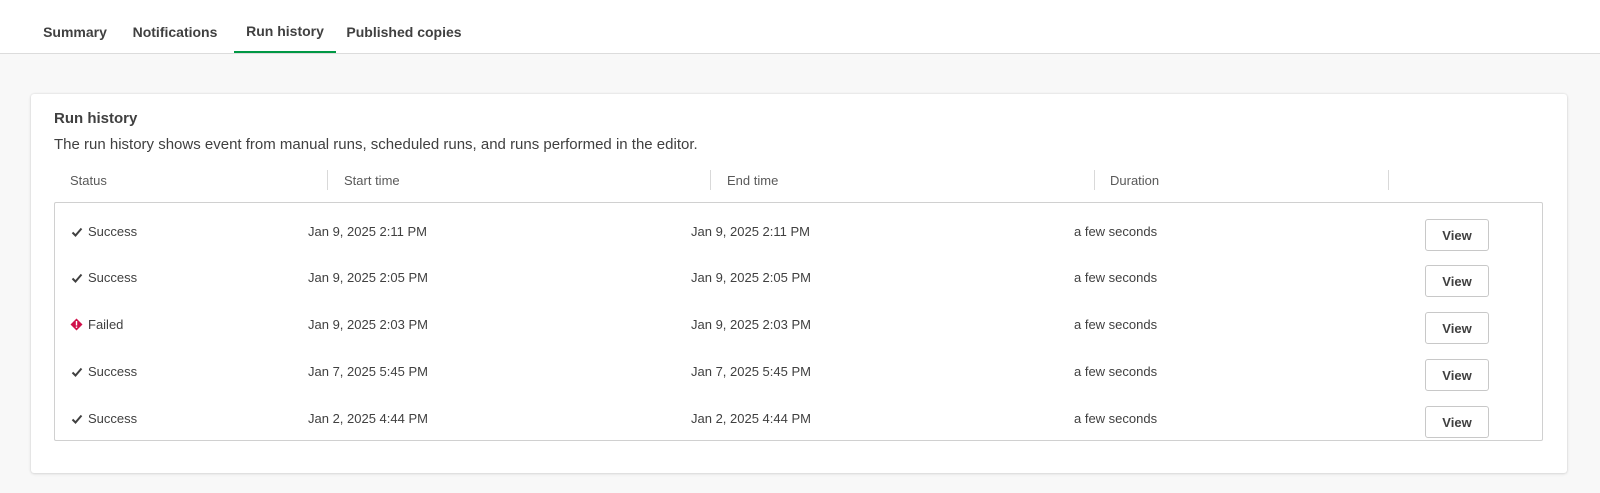  Describe the element at coordinates (368, 277) in the screenshot. I see `start-time-cell: Jan 9, 2025 2:05 PM` at that location.